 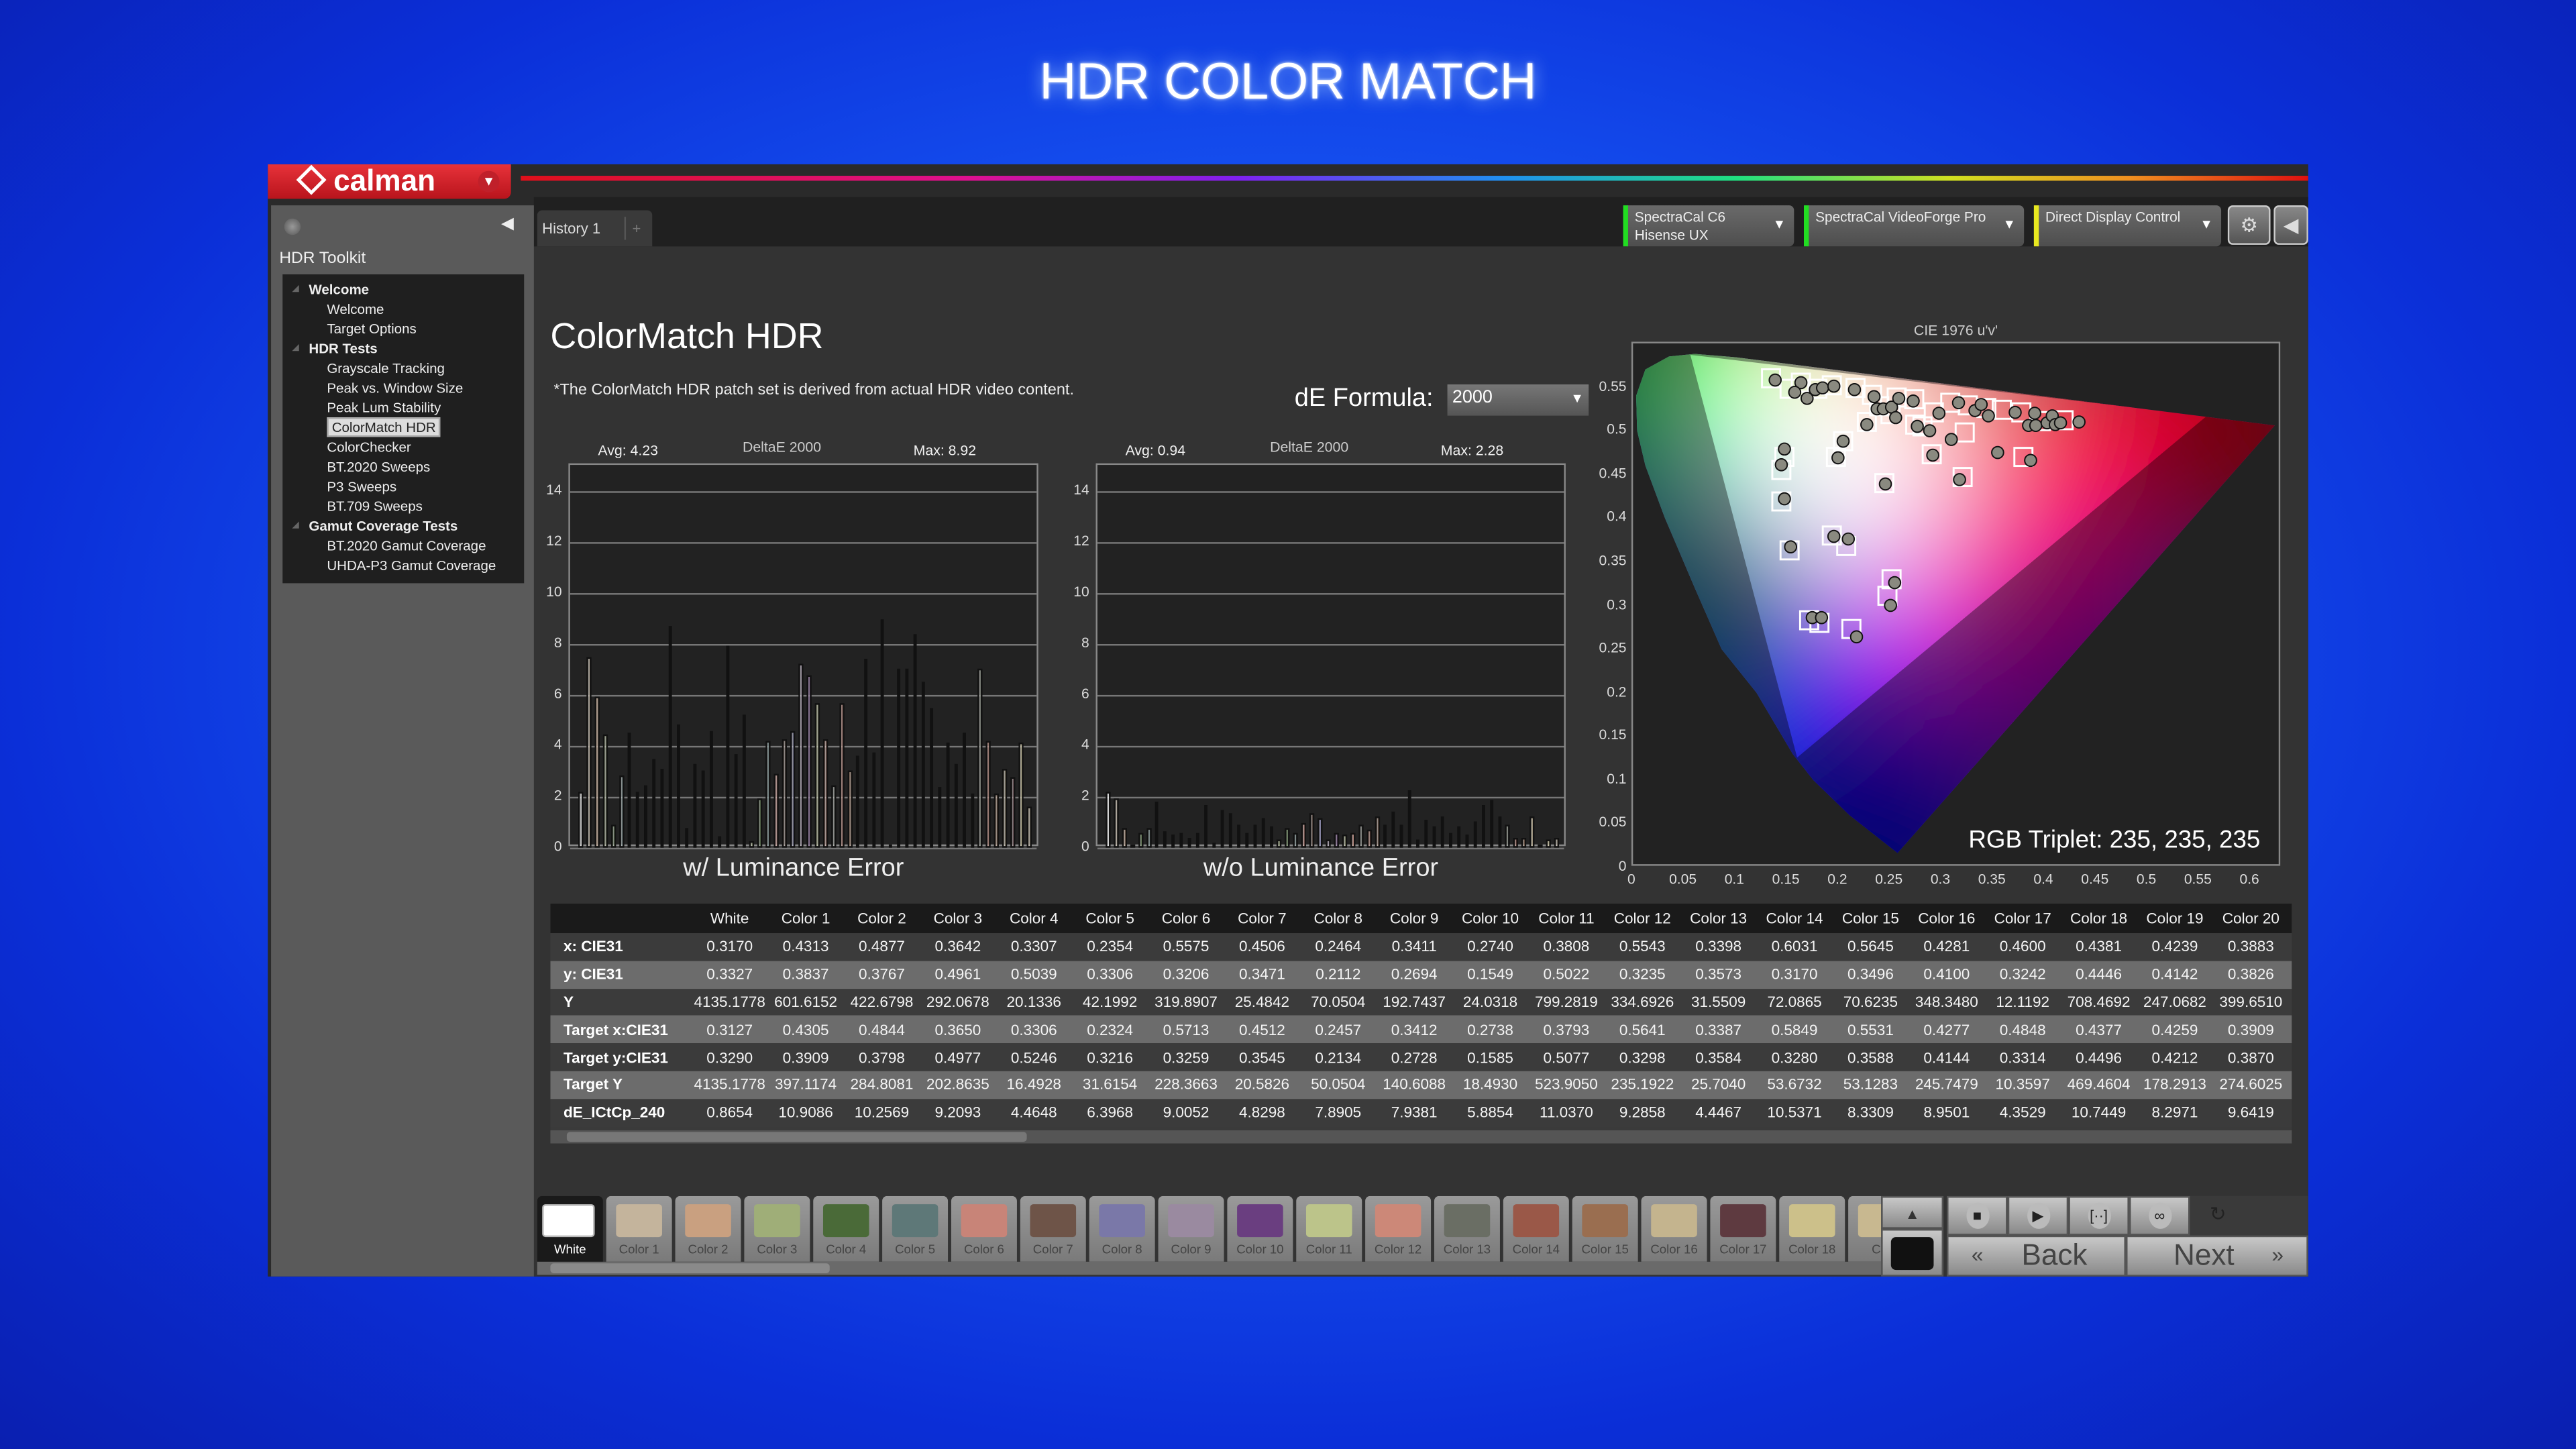 What do you see at coordinates (1794, 918) in the screenshot?
I see `column-header: Color 14` at bounding box center [1794, 918].